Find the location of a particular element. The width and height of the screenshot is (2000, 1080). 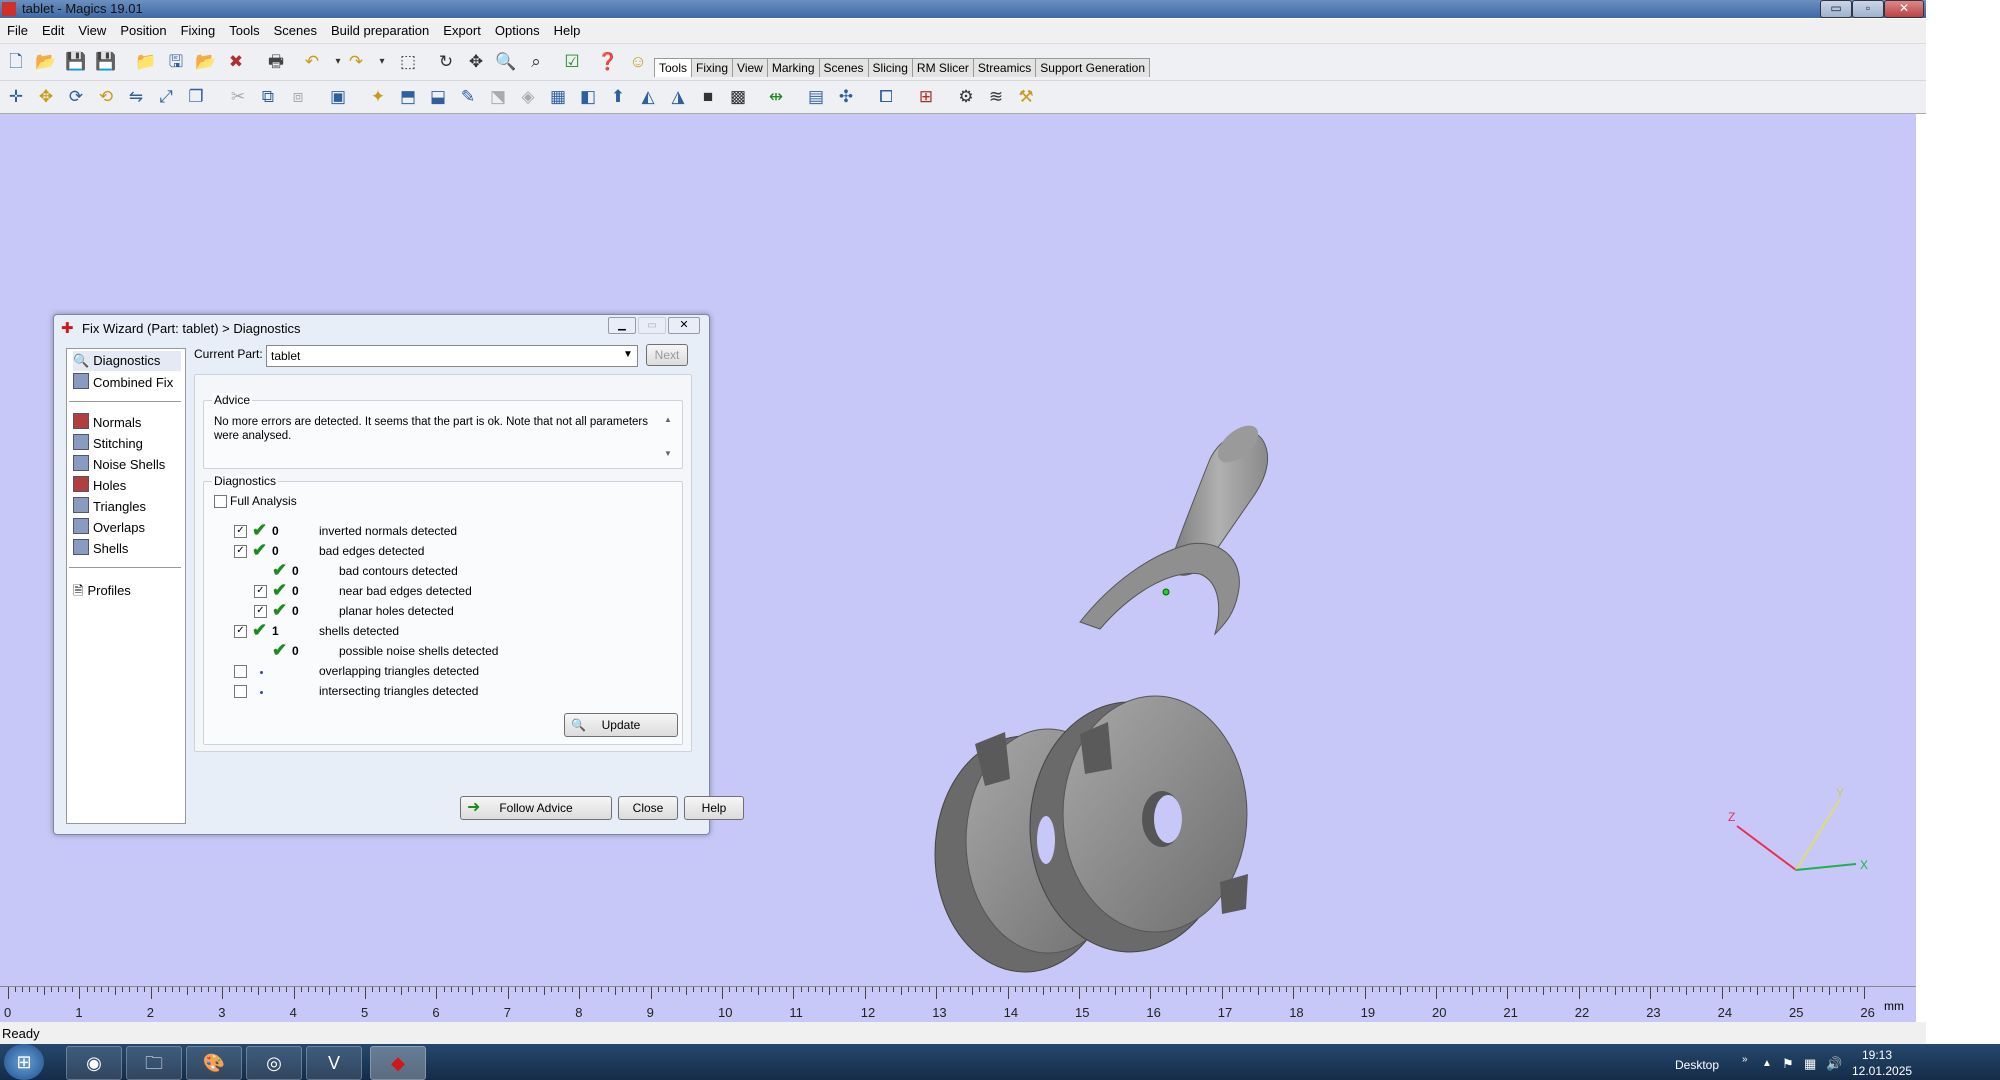

explorer-taskbar-icon: 🗀 is located at coordinates (154, 1063).